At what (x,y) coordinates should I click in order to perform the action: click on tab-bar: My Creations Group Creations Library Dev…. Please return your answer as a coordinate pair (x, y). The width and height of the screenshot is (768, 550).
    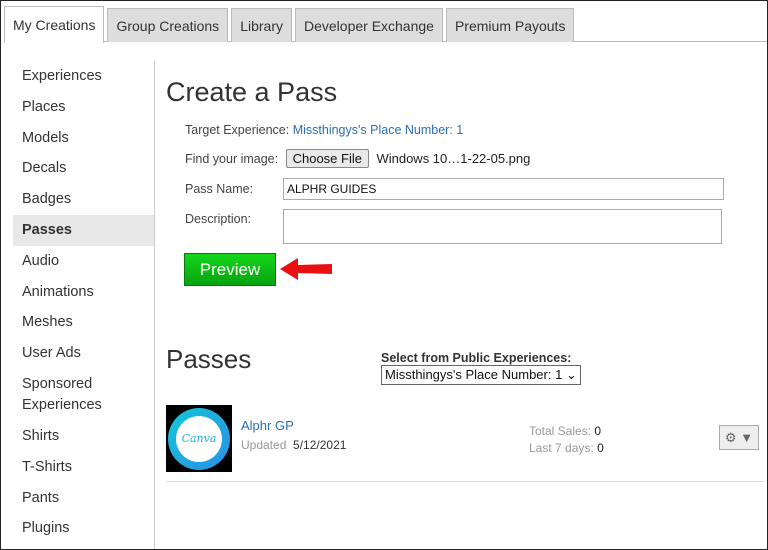
    Looking at the image, I should click on (385, 24).